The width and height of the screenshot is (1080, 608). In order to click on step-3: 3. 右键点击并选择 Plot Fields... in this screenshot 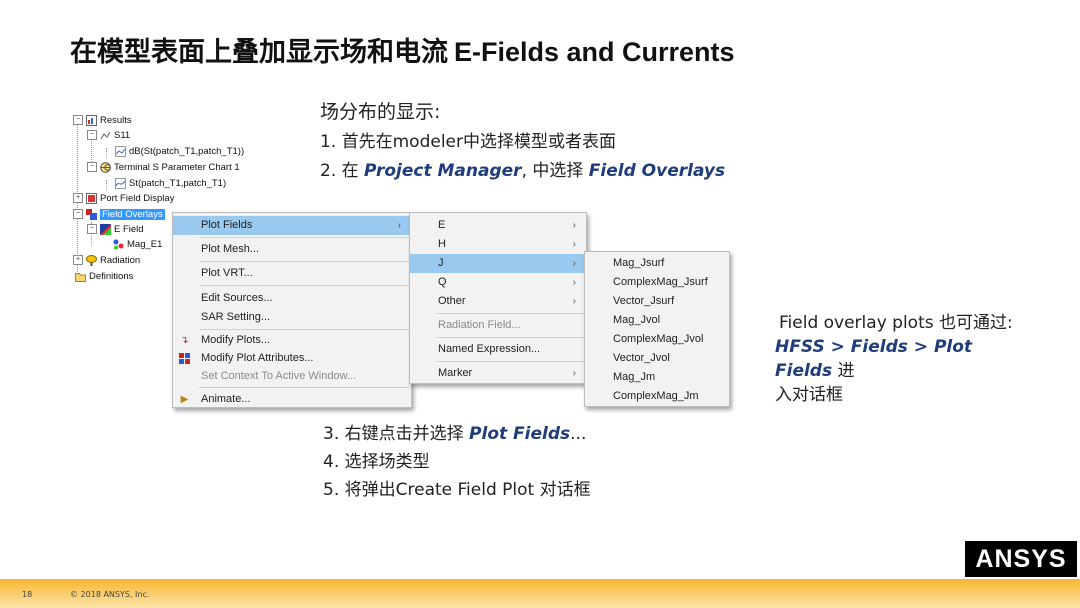, I will do `click(457, 434)`.